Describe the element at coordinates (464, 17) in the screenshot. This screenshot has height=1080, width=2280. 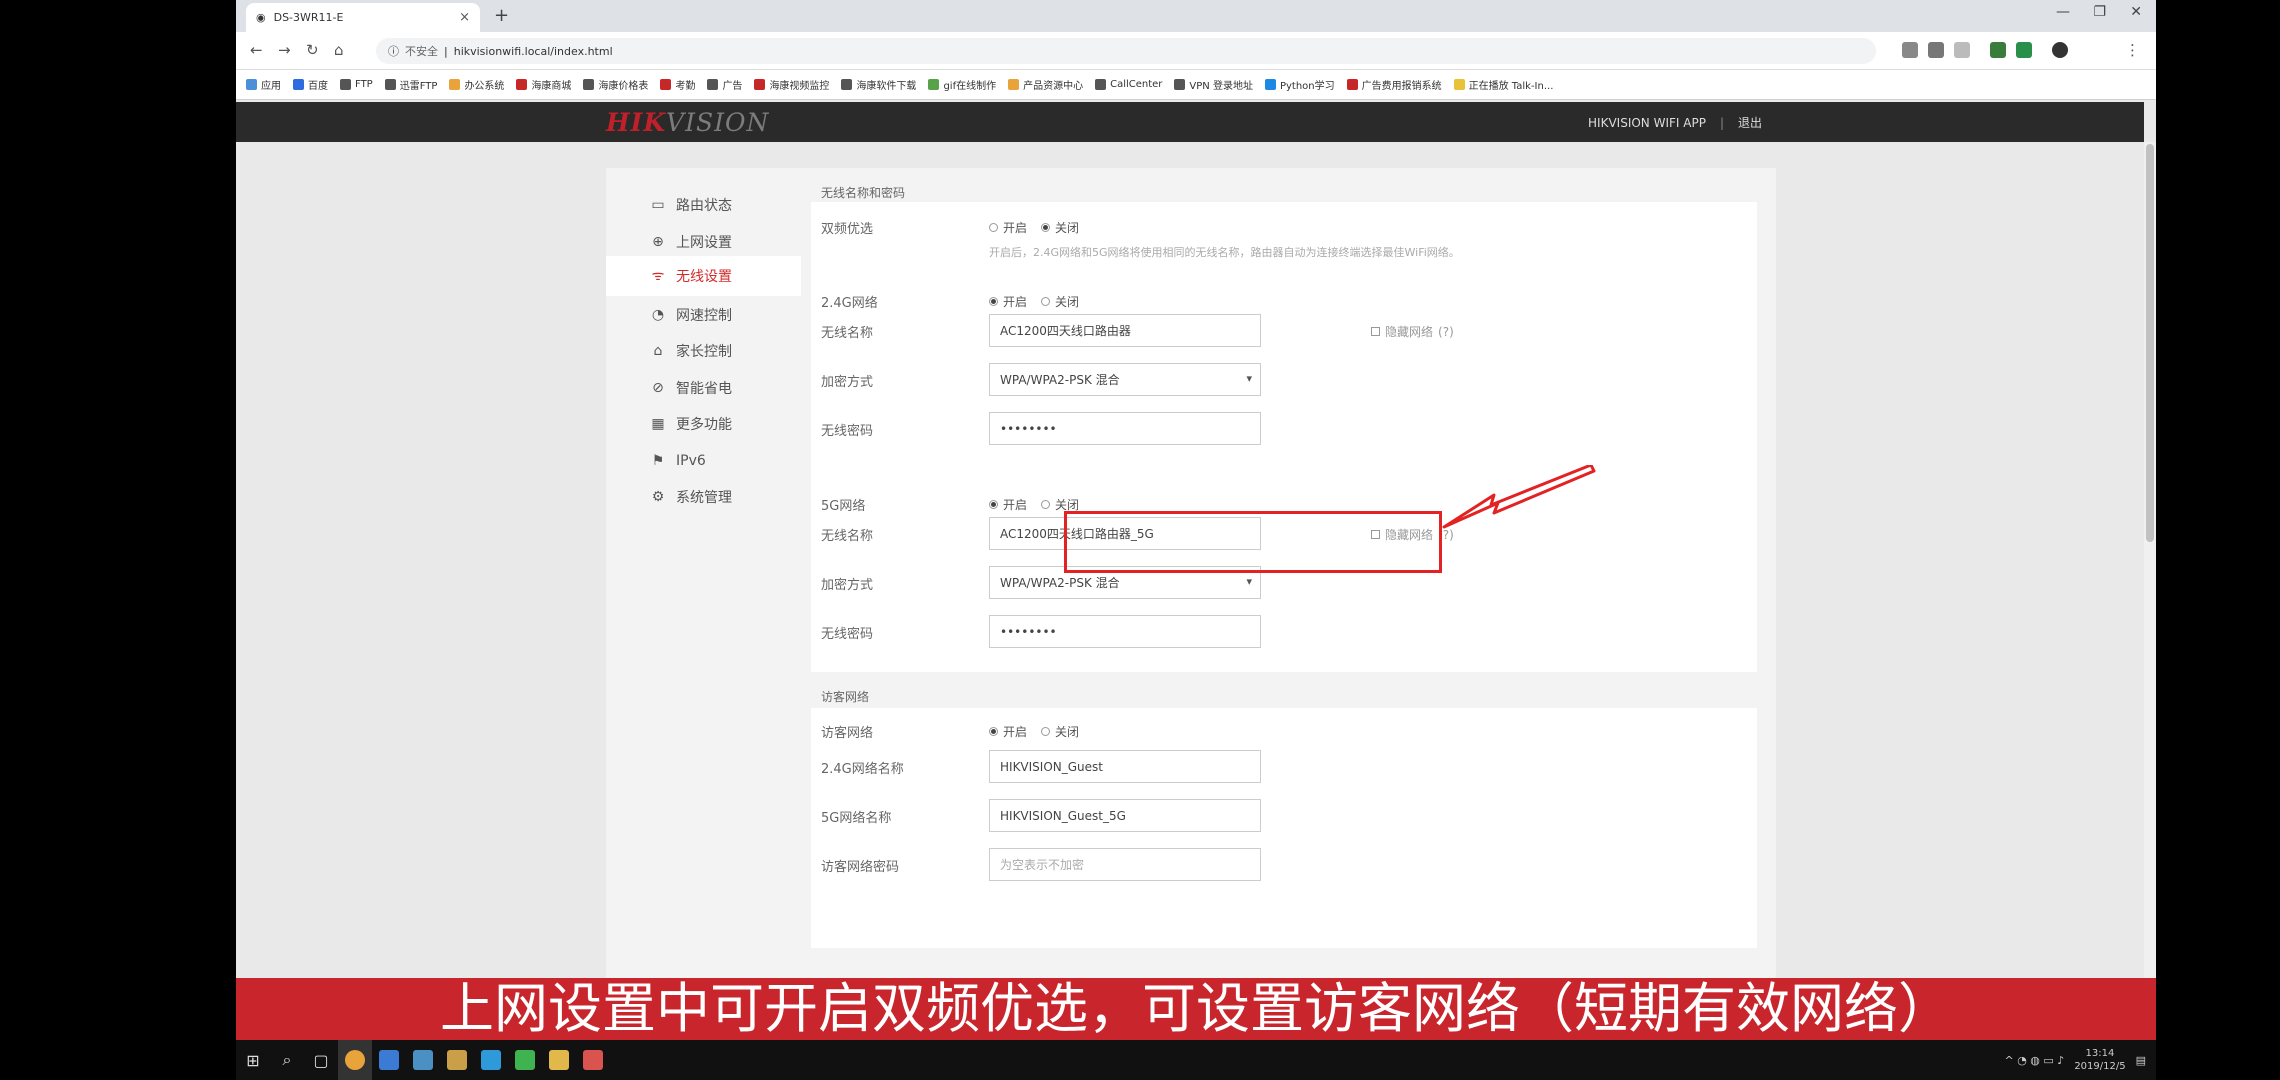
I see `tab-close-icon: ×` at that location.